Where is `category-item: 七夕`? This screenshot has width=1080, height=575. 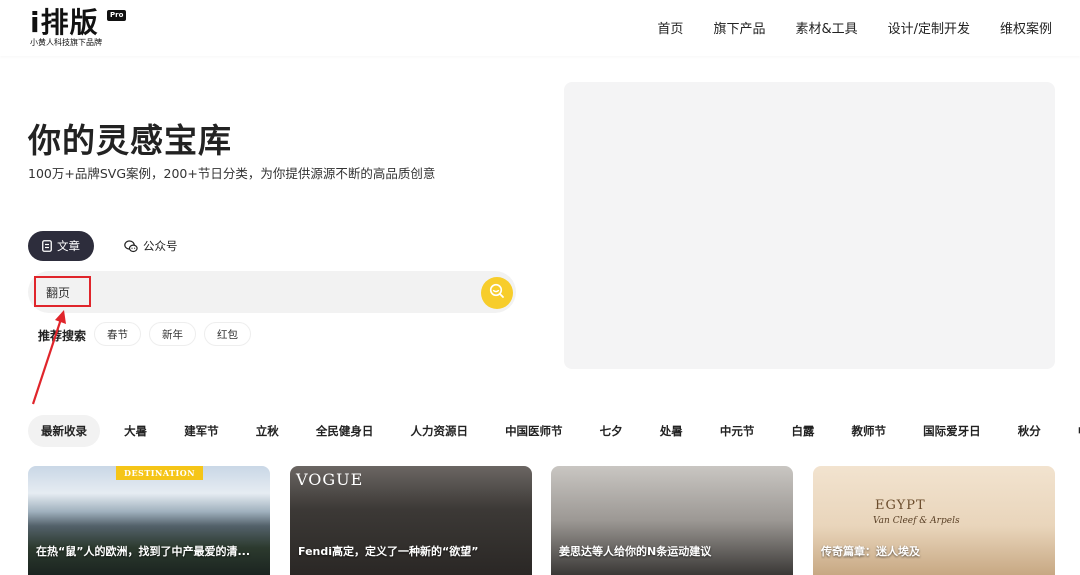
category-item: 七夕 is located at coordinates (611, 431).